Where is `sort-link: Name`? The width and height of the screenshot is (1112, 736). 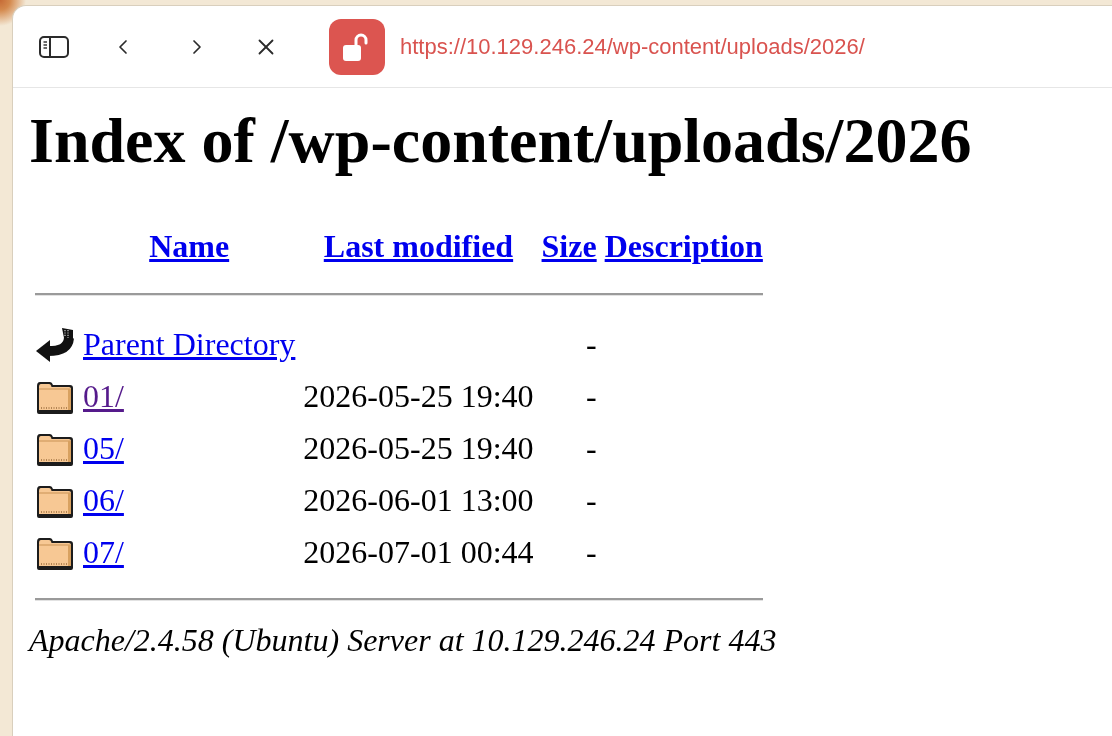 sort-link: Name is located at coordinates (189, 245).